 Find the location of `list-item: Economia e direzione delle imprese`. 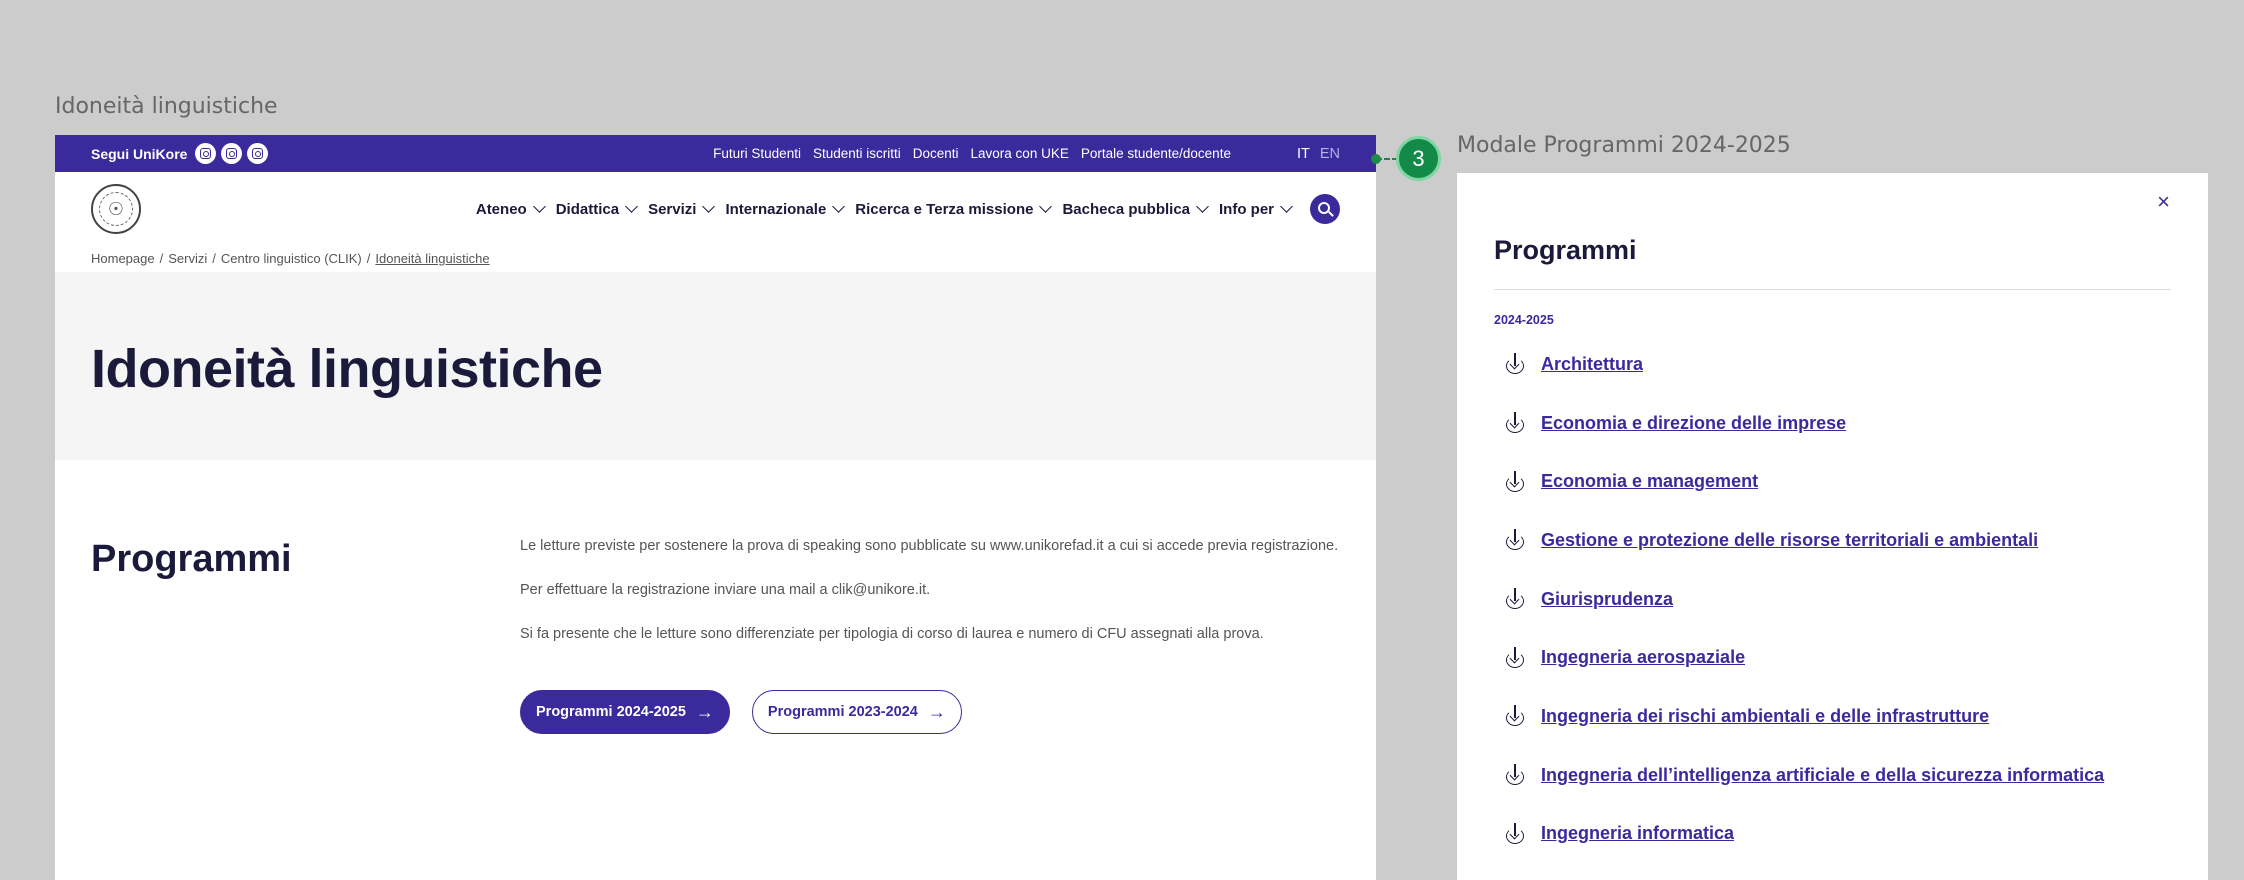

list-item: Economia e direzione delle imprese is located at coordinates (1804, 423).